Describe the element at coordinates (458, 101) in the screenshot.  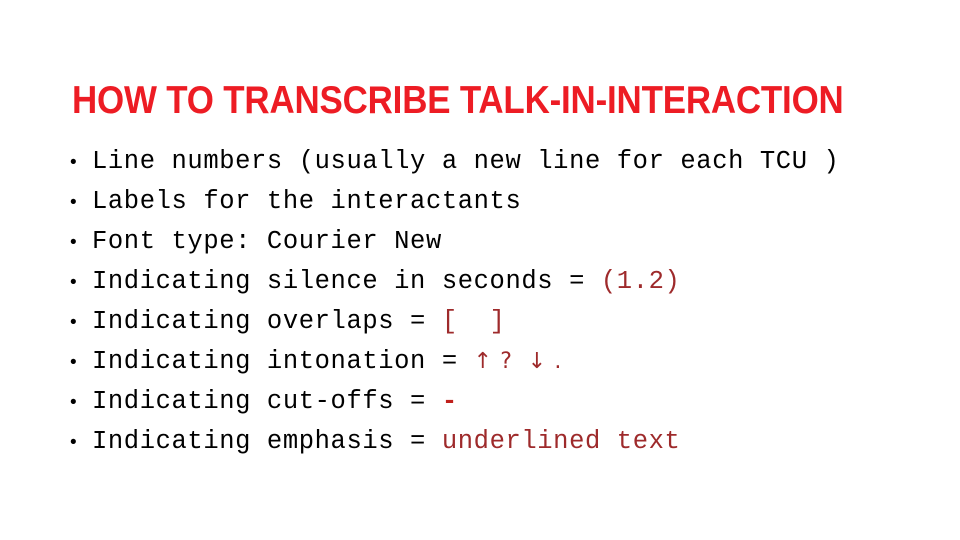
I see `page-title: HOW TO TRANSCRIBE TALK-IN-INTERACTION` at that location.